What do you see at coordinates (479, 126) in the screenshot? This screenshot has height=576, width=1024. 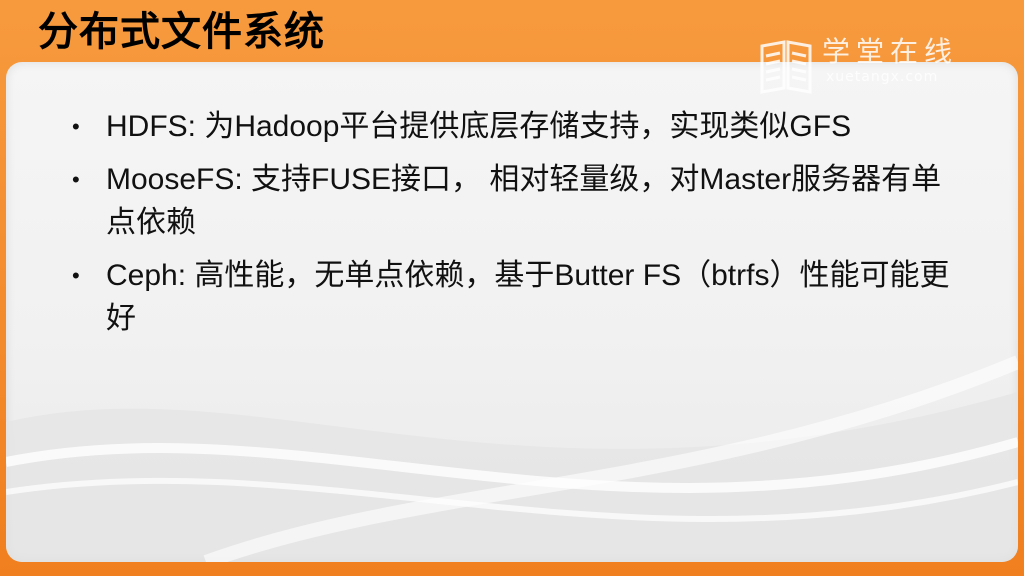 I see `bullet-text: HDFS: 为Hadoop平台提供底层存储支持，实现类似GFS` at bounding box center [479, 126].